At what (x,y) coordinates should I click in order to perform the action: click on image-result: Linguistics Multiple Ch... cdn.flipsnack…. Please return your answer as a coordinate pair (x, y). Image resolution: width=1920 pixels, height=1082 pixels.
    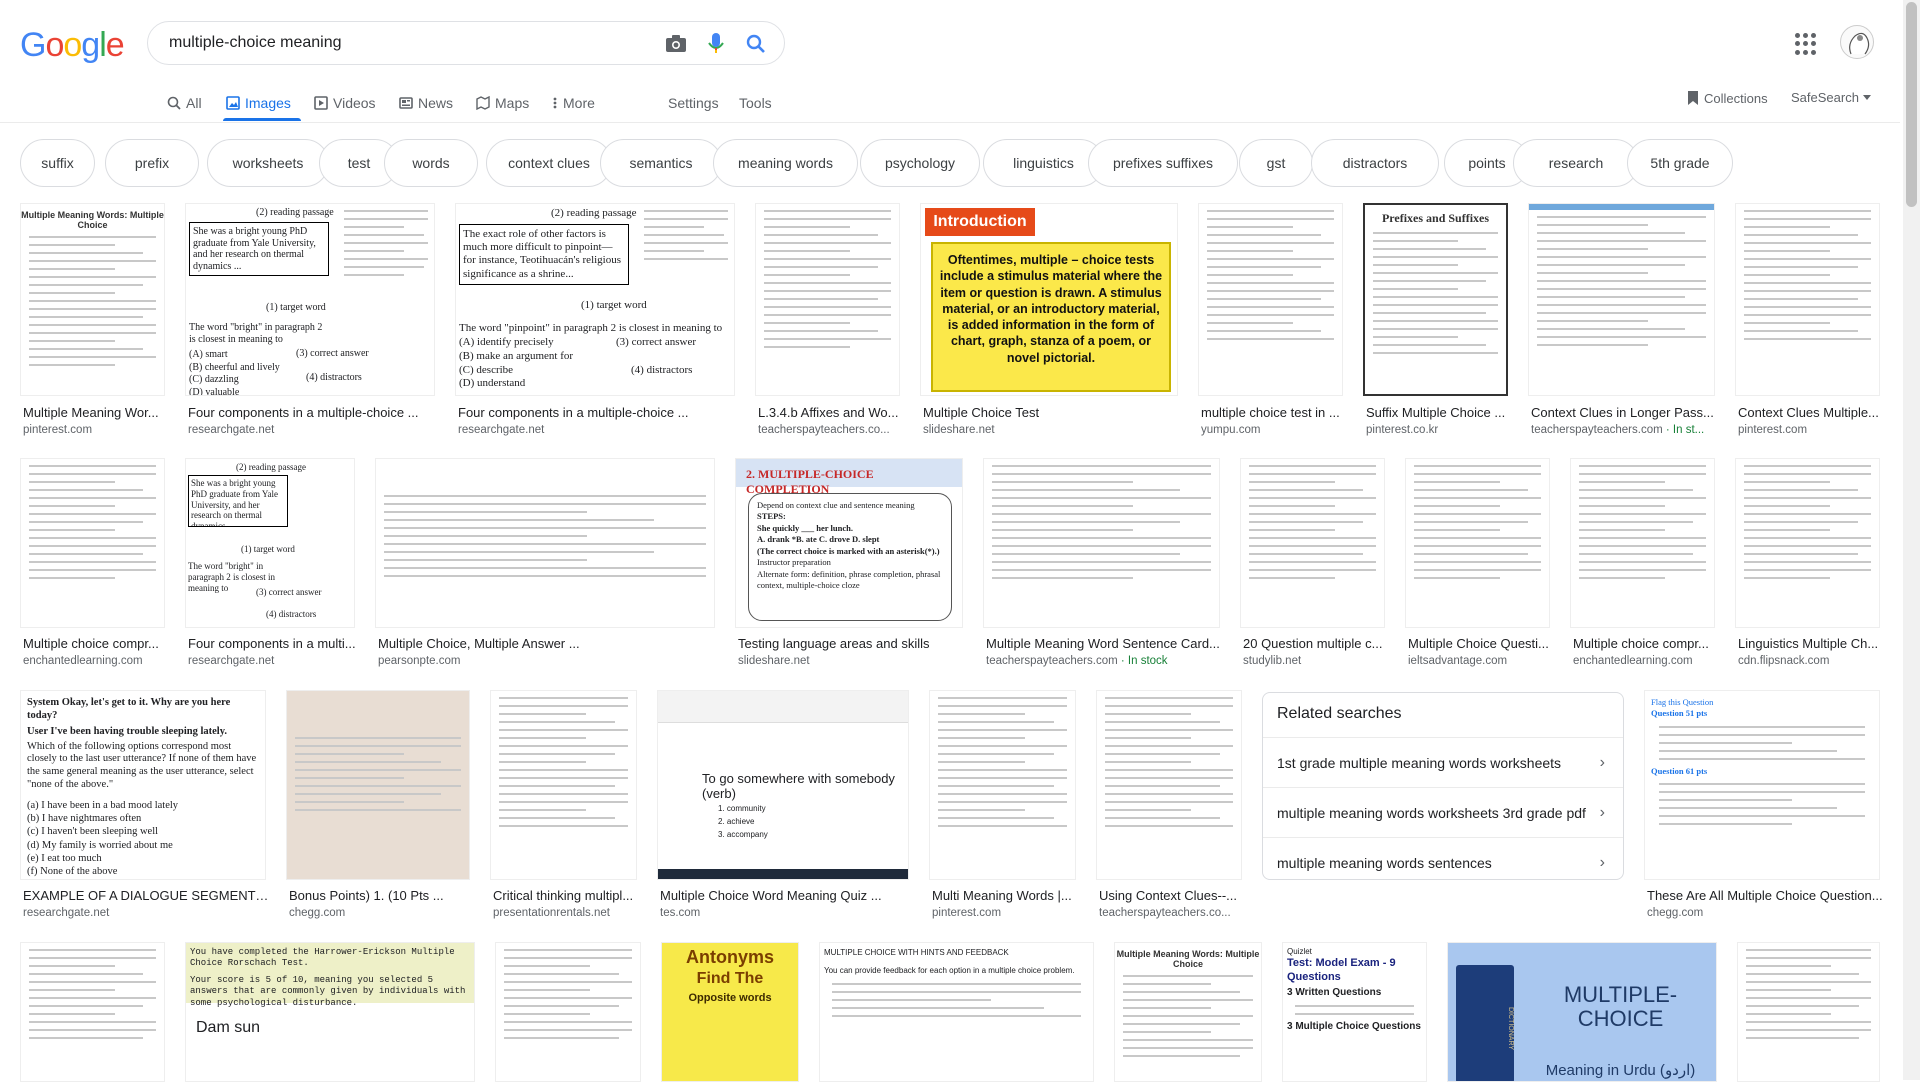
    Looking at the image, I should click on (1807, 565).